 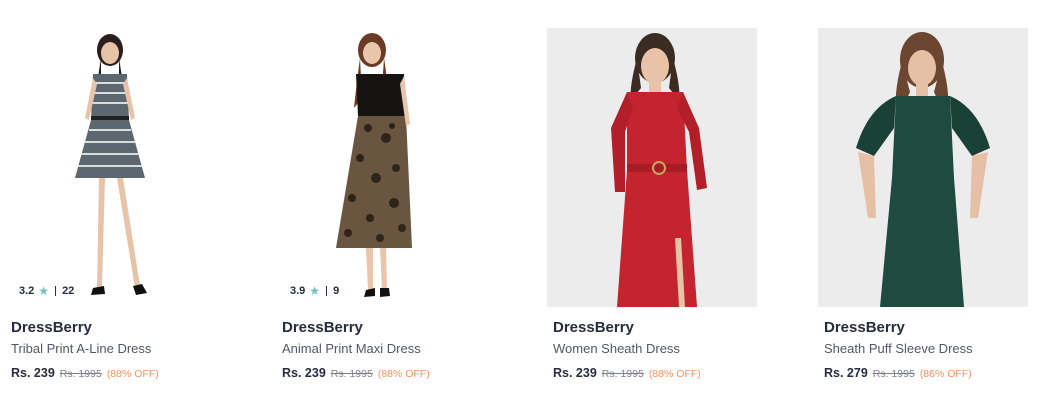 I want to click on product-name: Sheath Puff Sleeve Dress, so click(x=898, y=348).